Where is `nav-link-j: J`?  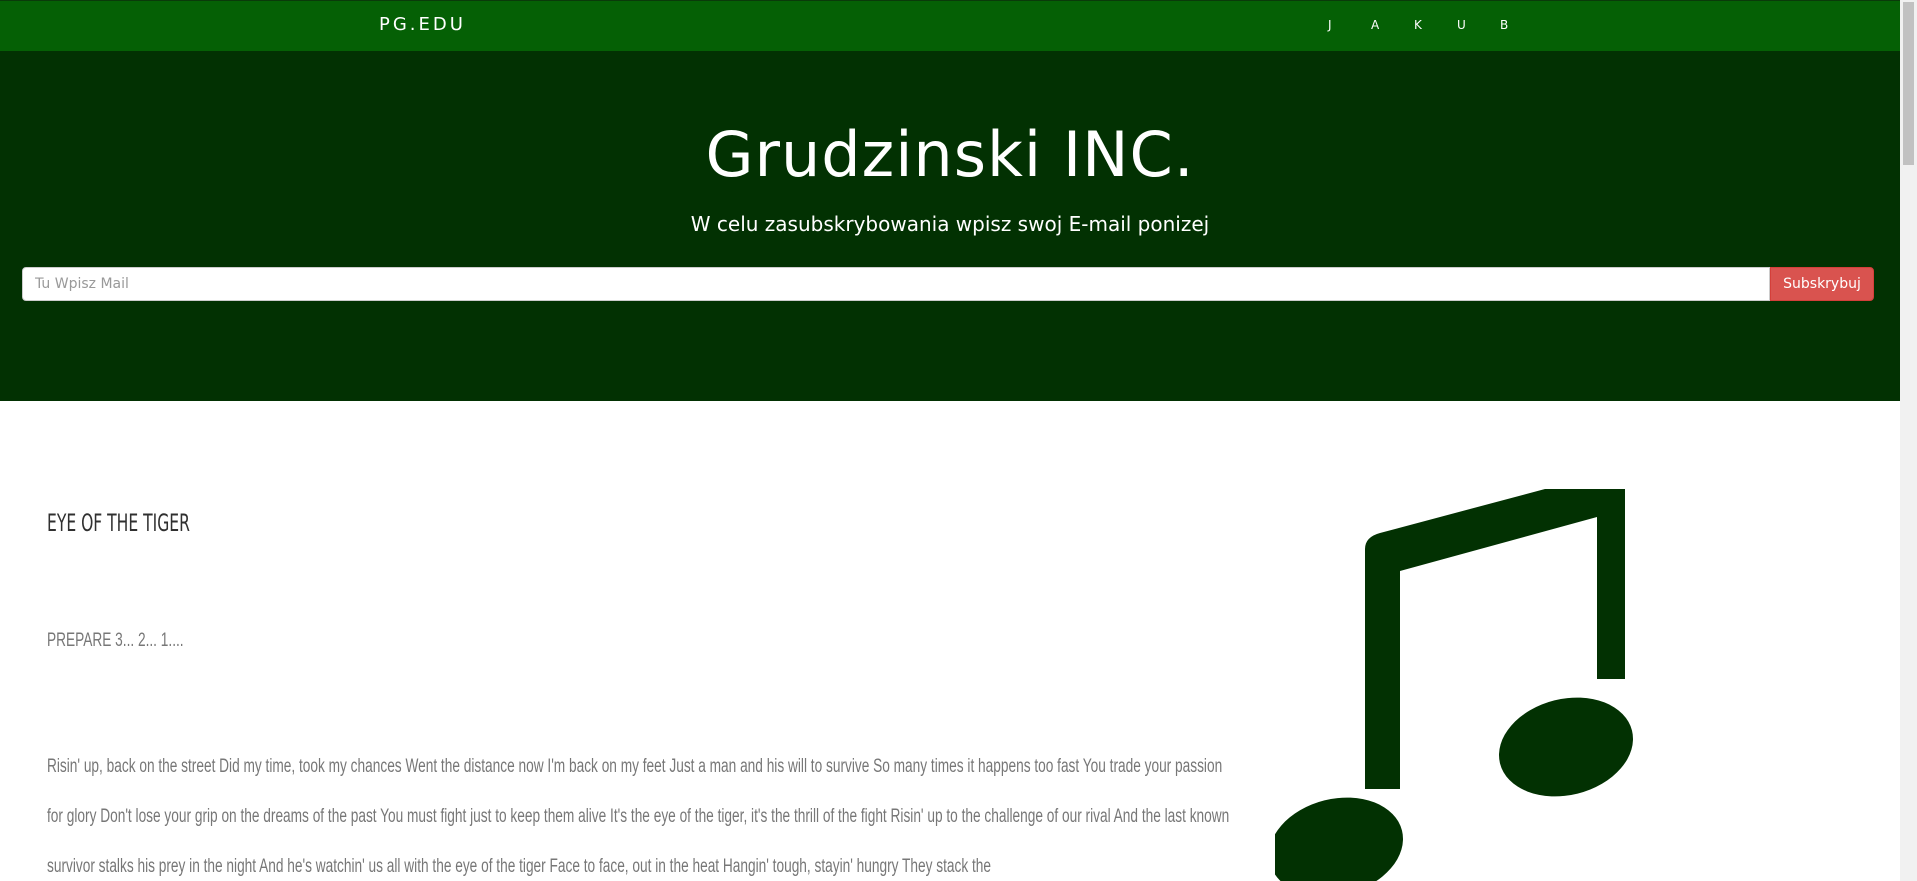
nav-link-j: J is located at coordinates (1349, 25).